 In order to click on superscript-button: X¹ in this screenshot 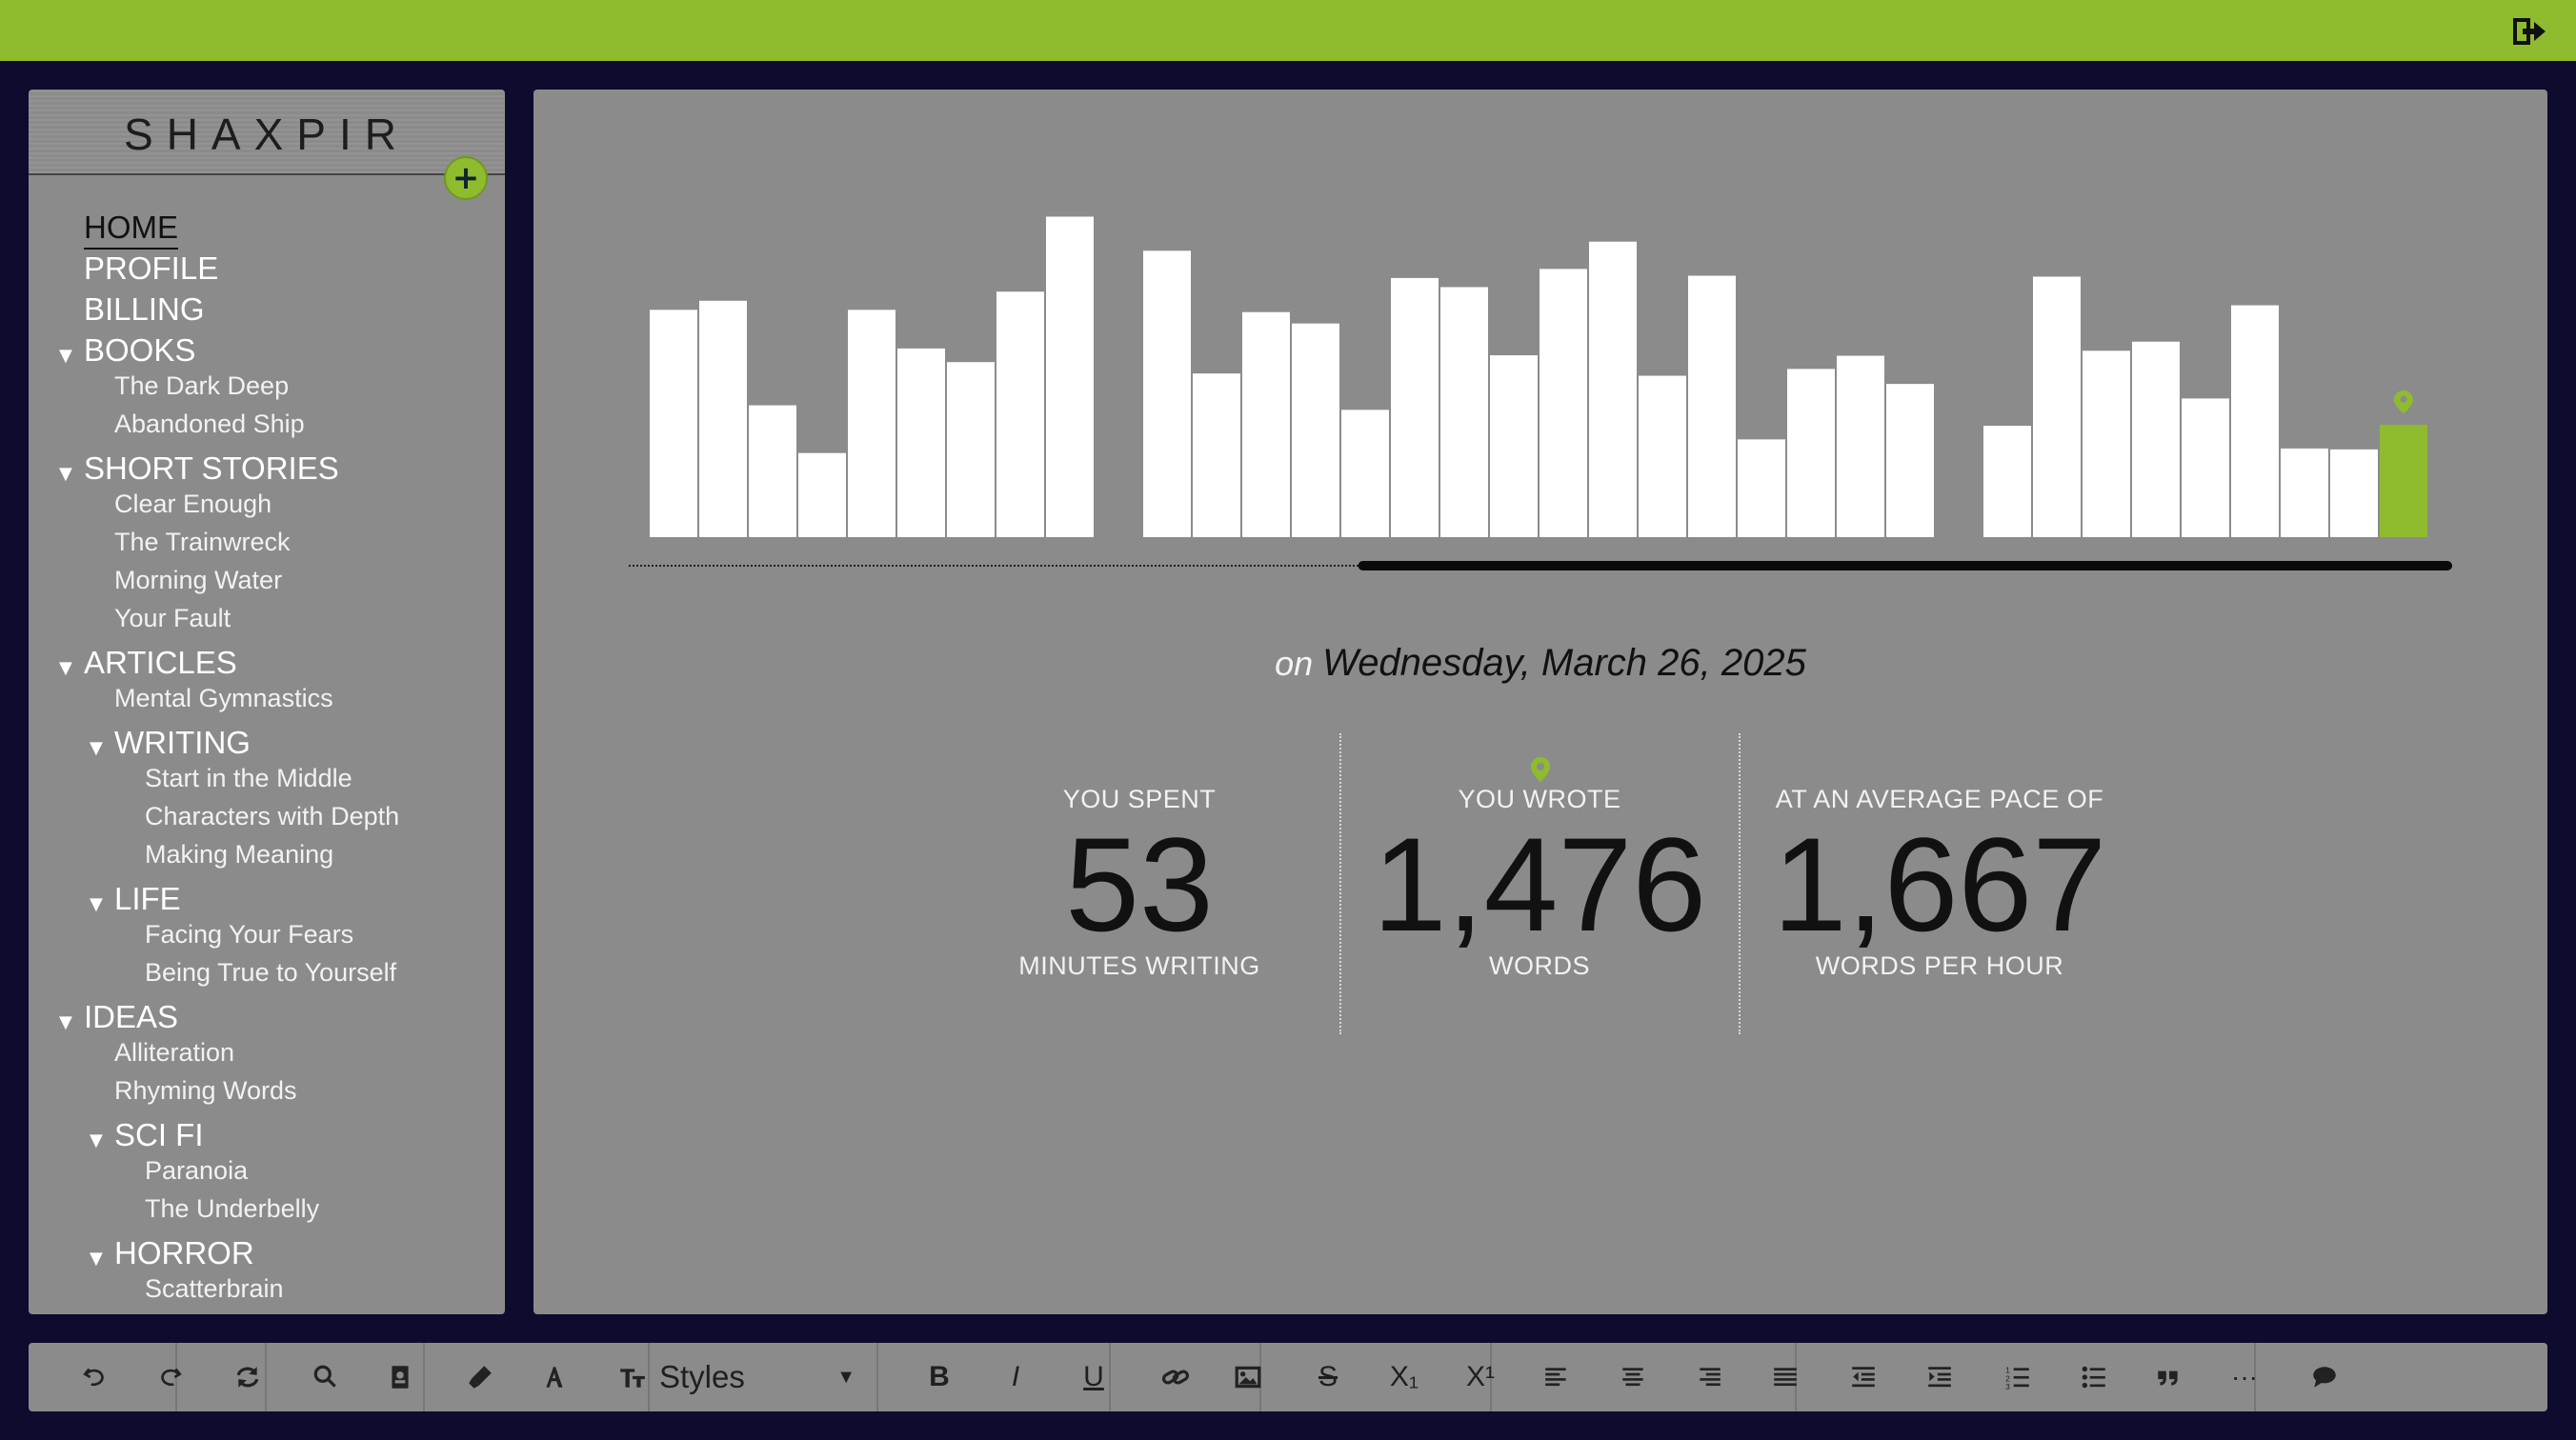, I will do `click(1480, 1377)`.